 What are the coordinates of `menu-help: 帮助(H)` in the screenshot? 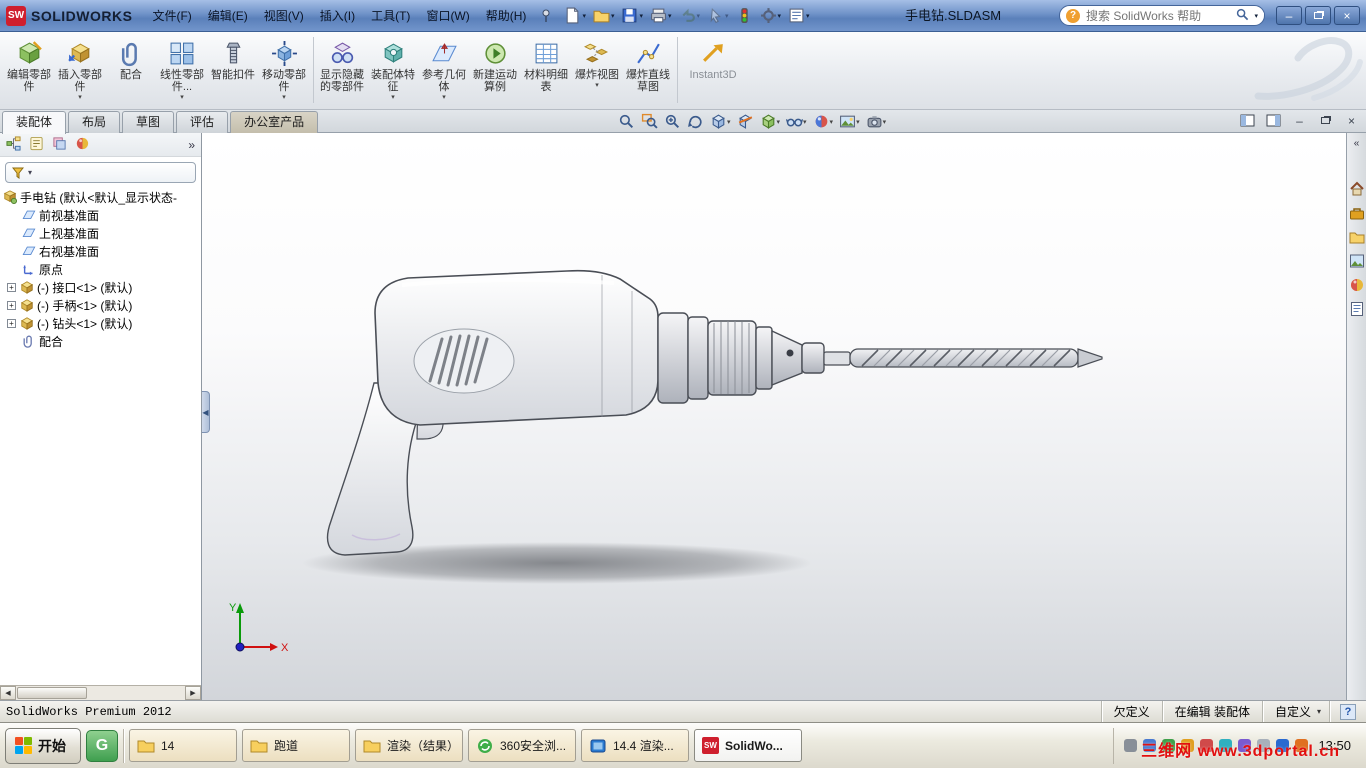 It's located at (506, 16).